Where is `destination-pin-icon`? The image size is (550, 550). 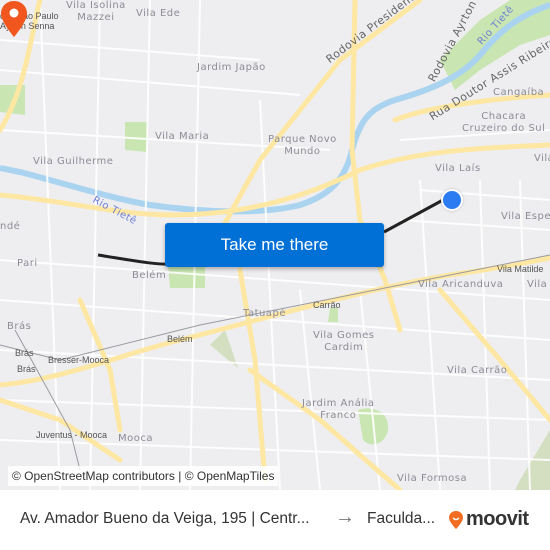
destination-pin-icon is located at coordinates (14, 19).